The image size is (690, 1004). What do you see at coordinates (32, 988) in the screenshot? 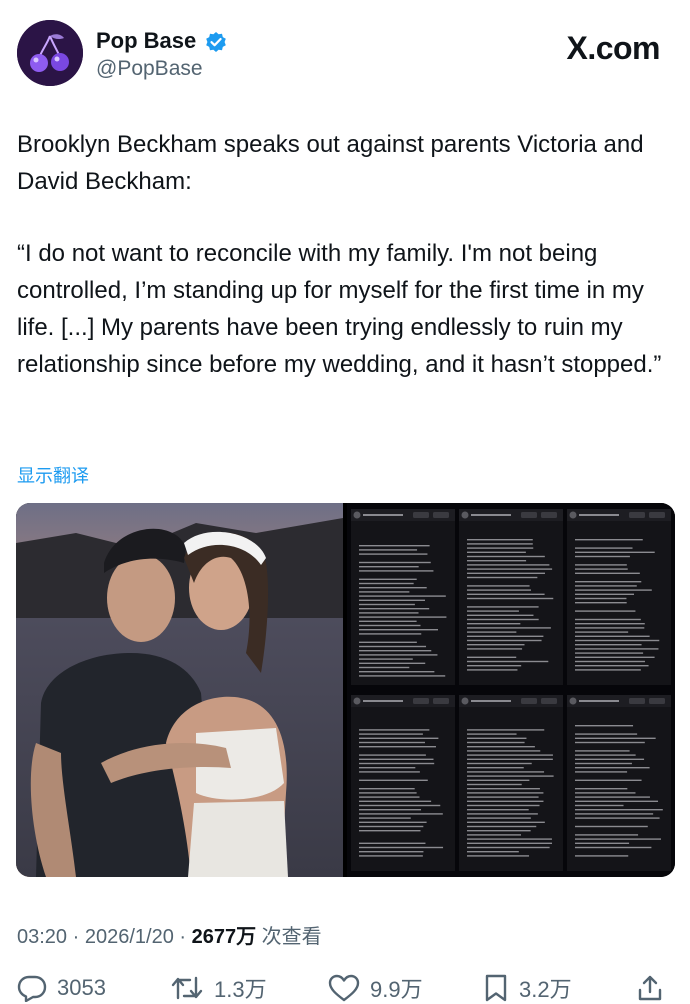
I see `reply-icon` at bounding box center [32, 988].